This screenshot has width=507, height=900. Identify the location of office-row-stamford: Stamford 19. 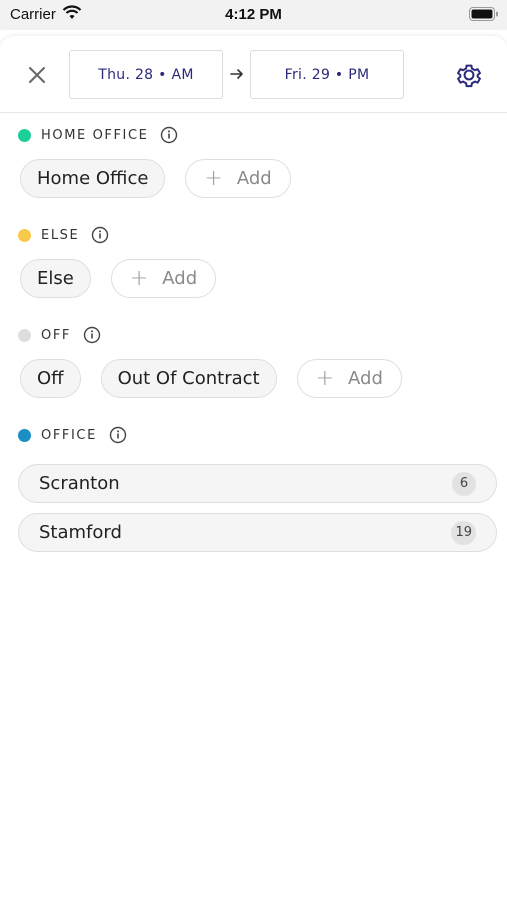
(257, 532).